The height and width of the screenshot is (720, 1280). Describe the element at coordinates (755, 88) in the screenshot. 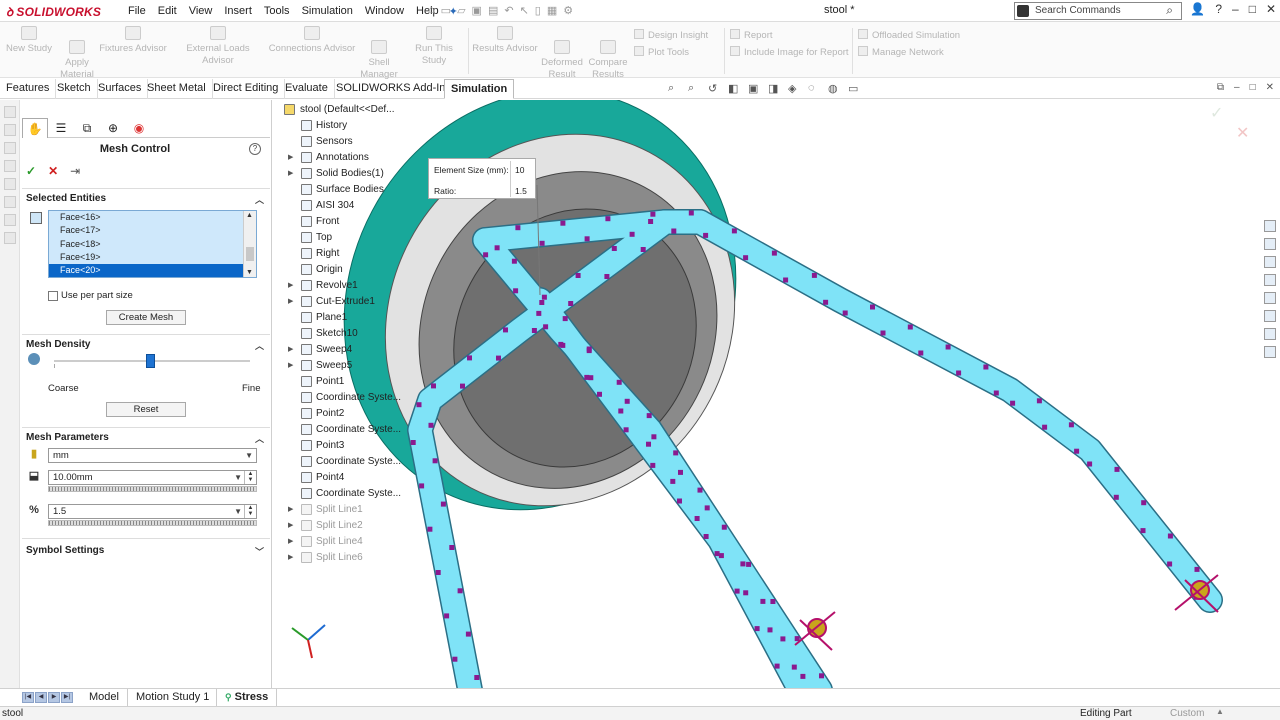

I see `view-orientation-icon: ▣` at that location.